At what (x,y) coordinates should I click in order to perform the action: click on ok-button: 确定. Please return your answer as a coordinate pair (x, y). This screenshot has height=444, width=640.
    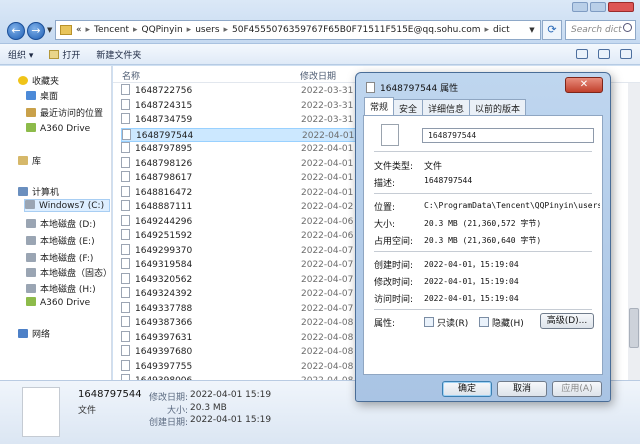
    Looking at the image, I should click on (467, 389).